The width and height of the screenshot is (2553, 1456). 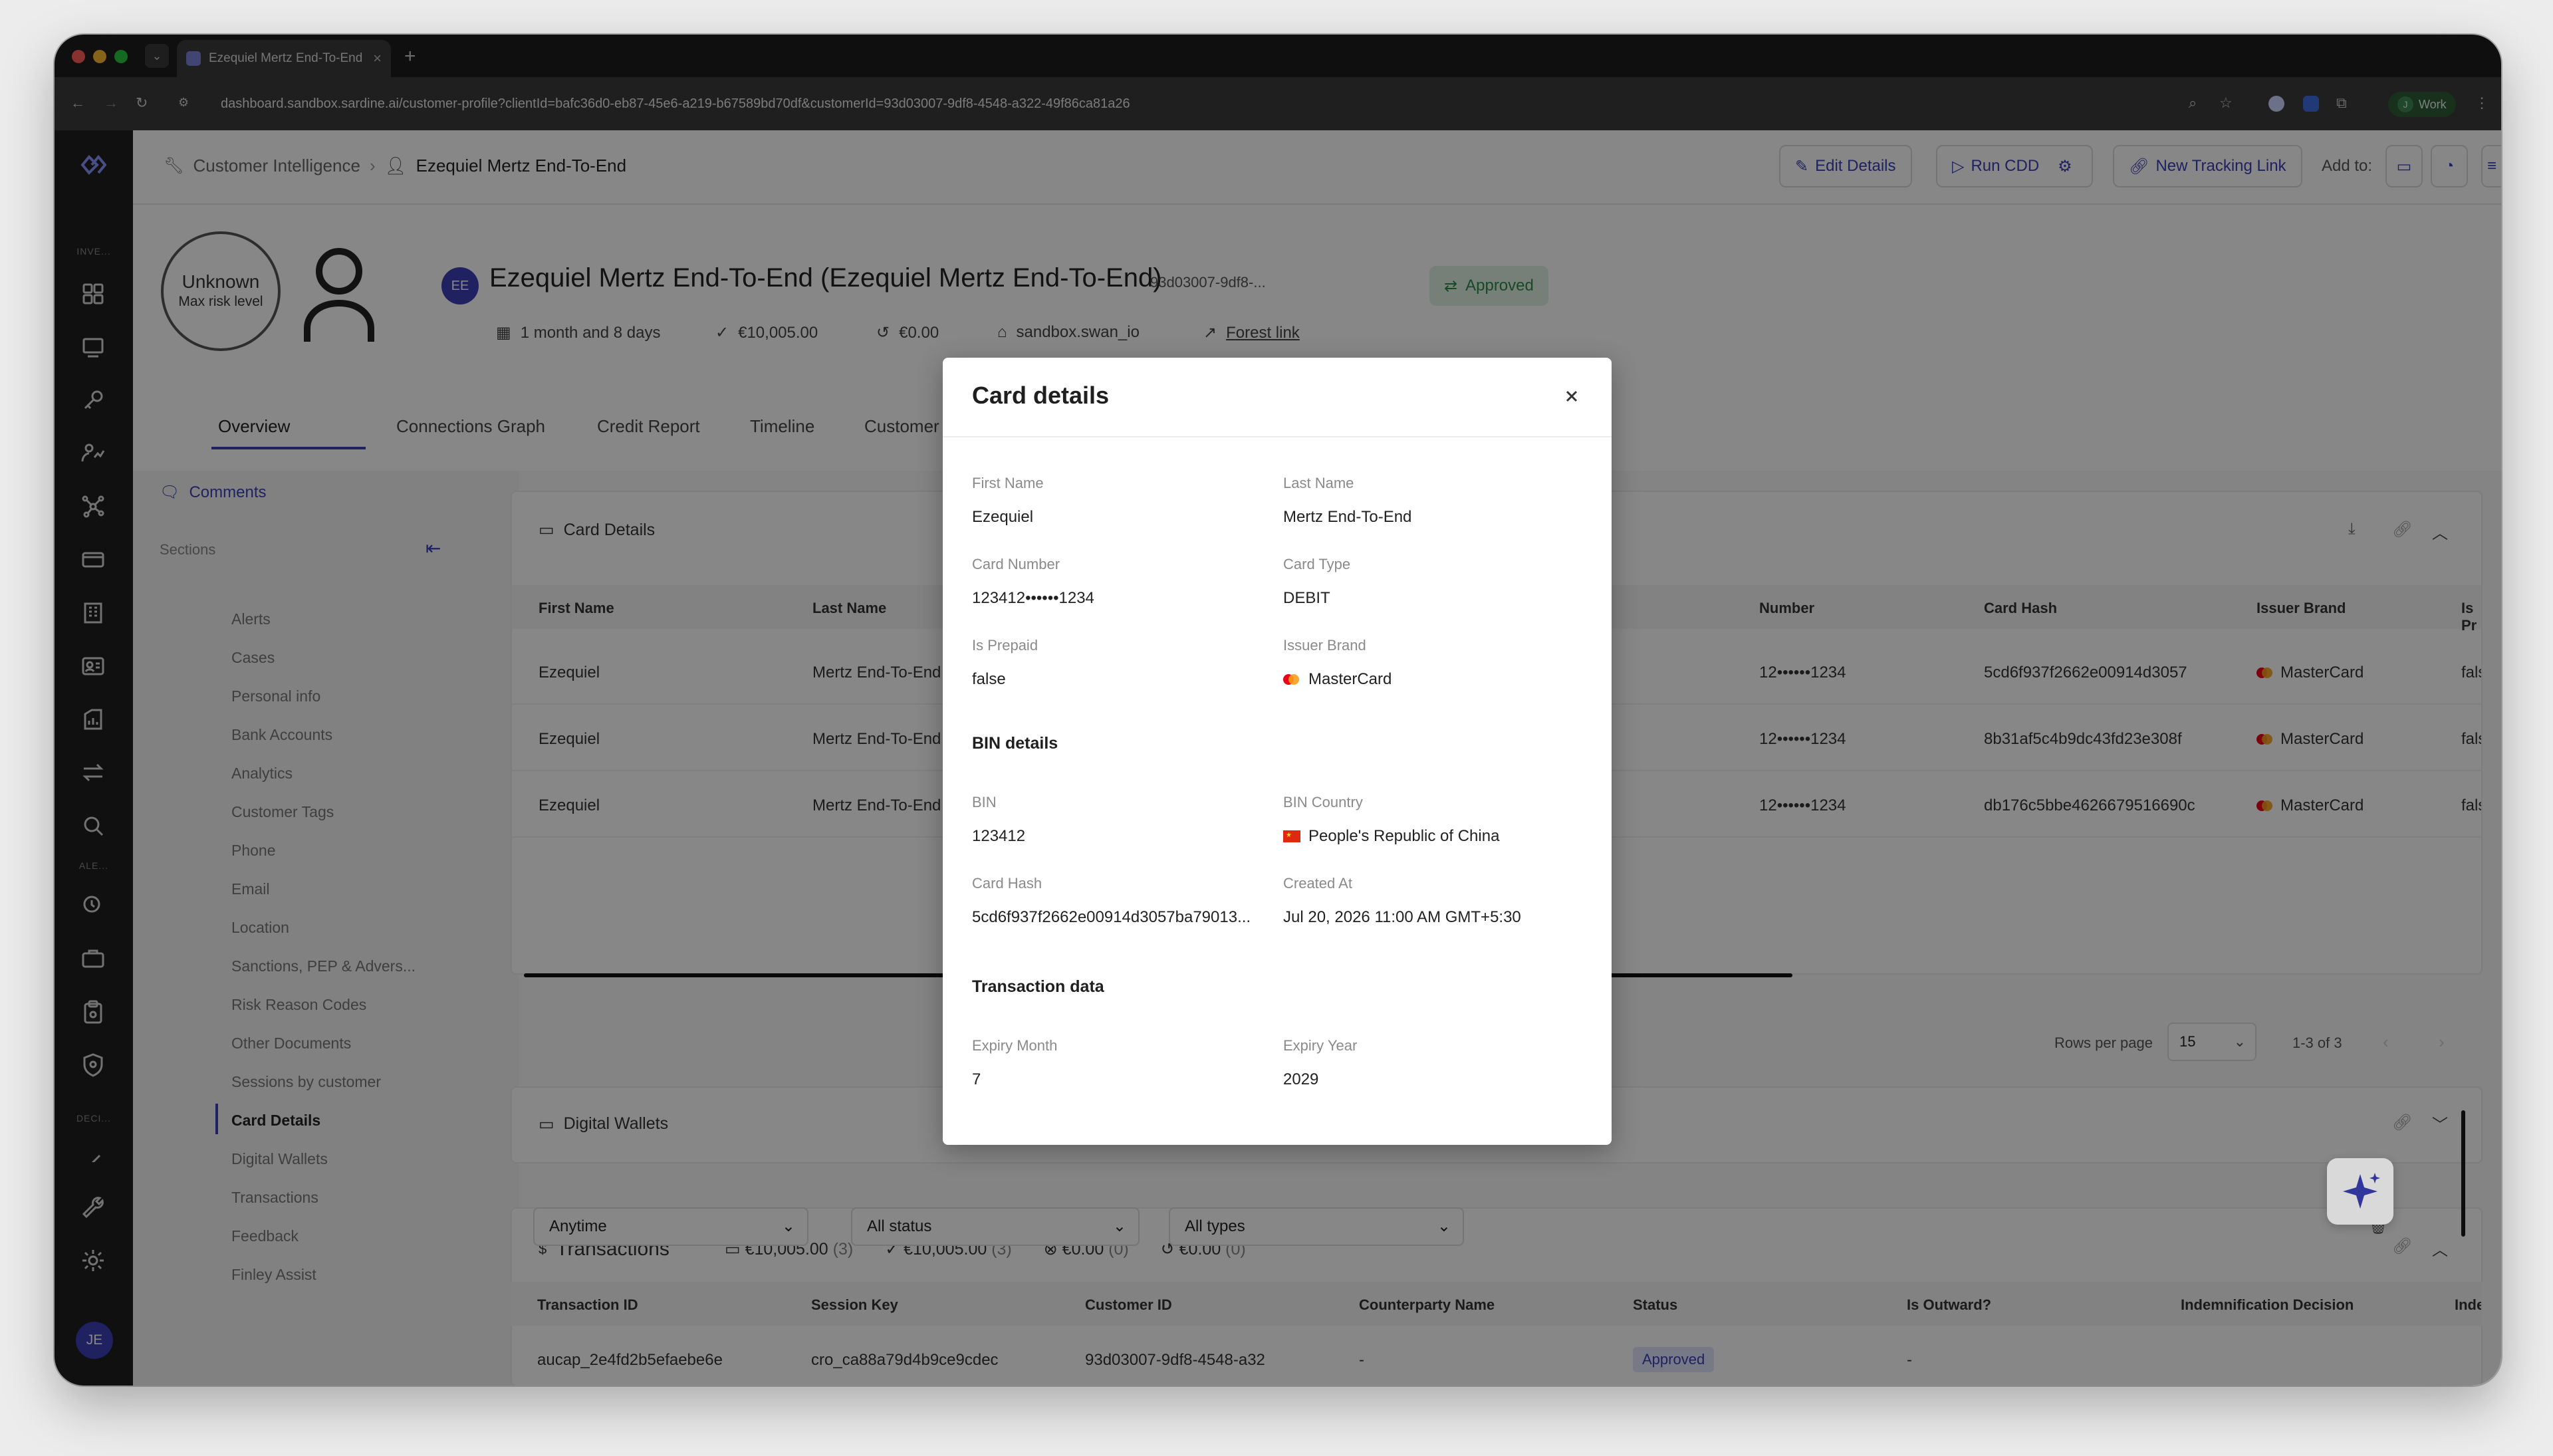 I want to click on issuer-brand-text: MasterCard, so click(x=1350, y=679).